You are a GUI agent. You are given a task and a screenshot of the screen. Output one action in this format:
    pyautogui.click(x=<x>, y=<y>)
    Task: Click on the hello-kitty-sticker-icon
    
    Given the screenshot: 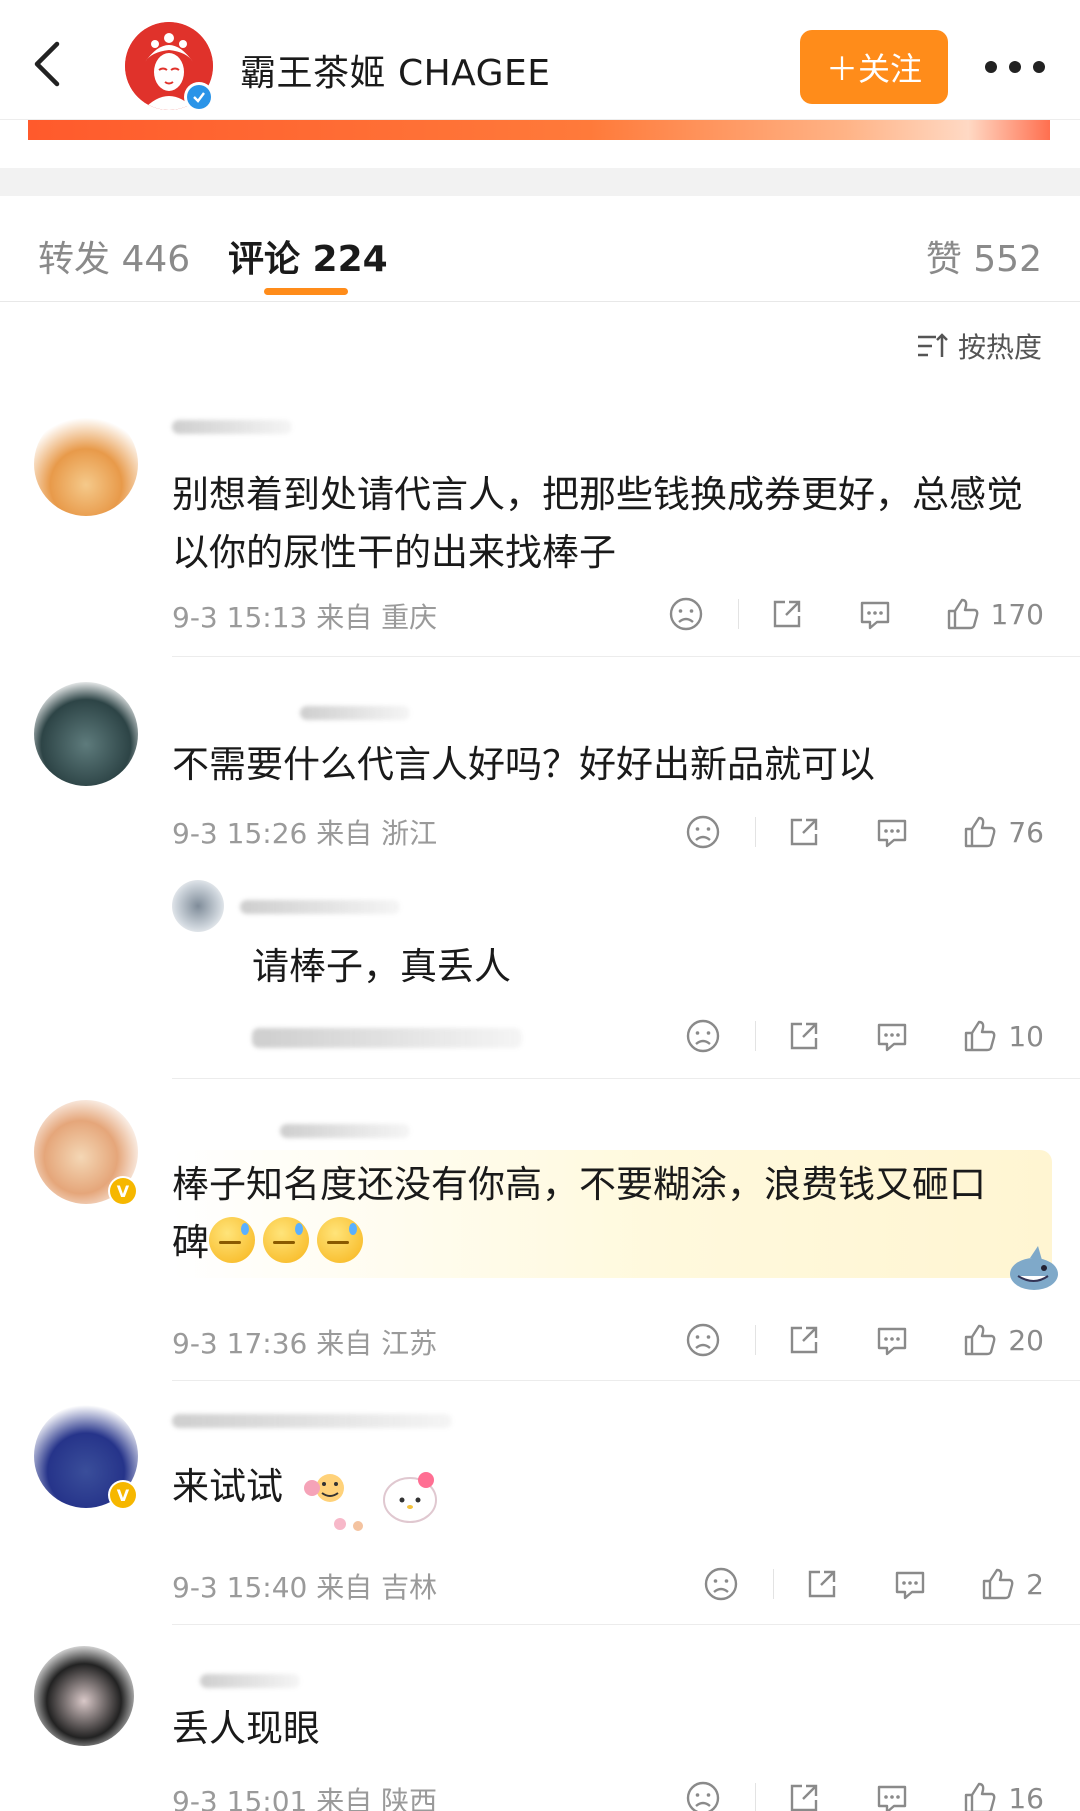 What is the action you would take?
    pyautogui.click(x=375, y=1503)
    